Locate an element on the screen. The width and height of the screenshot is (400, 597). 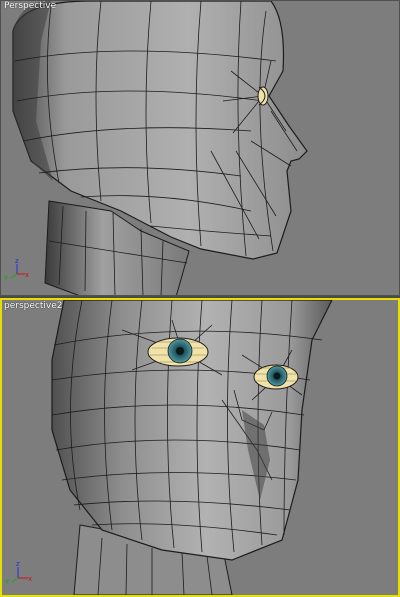
axis-tripod-icon: z x y is located at coordinates (18, 572).